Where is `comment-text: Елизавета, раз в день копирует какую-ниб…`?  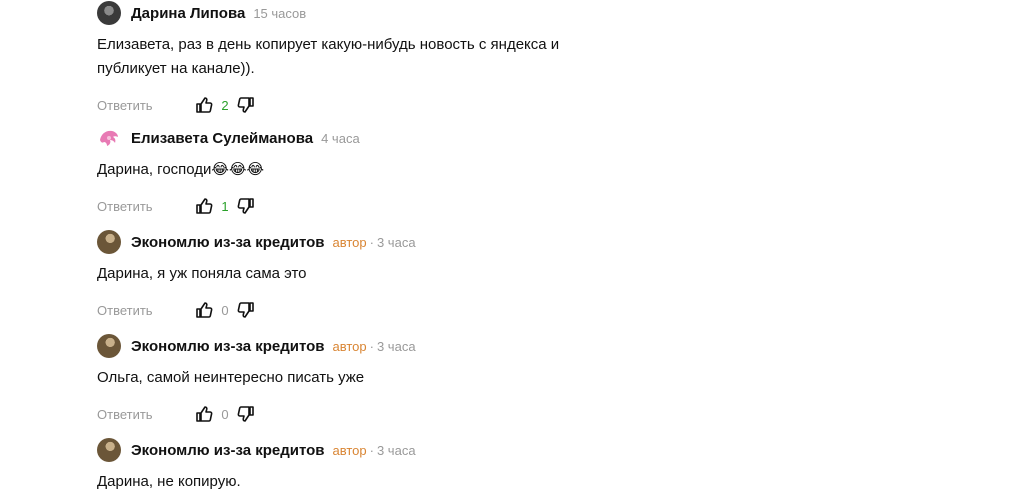 comment-text: Елизавета, раз в день копирует какую-ниб… is located at coordinates (328, 56).